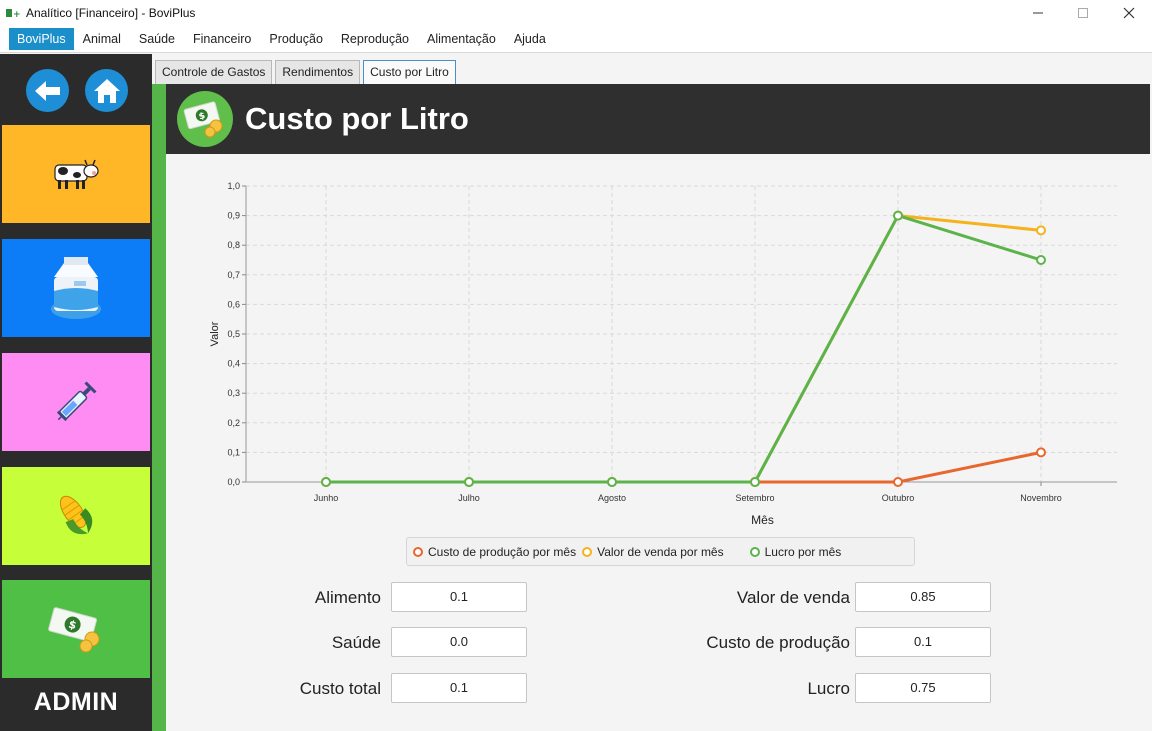 Image resolution: width=1152 pixels, height=731 pixels. I want to click on menu-animal: Animal, so click(102, 39).